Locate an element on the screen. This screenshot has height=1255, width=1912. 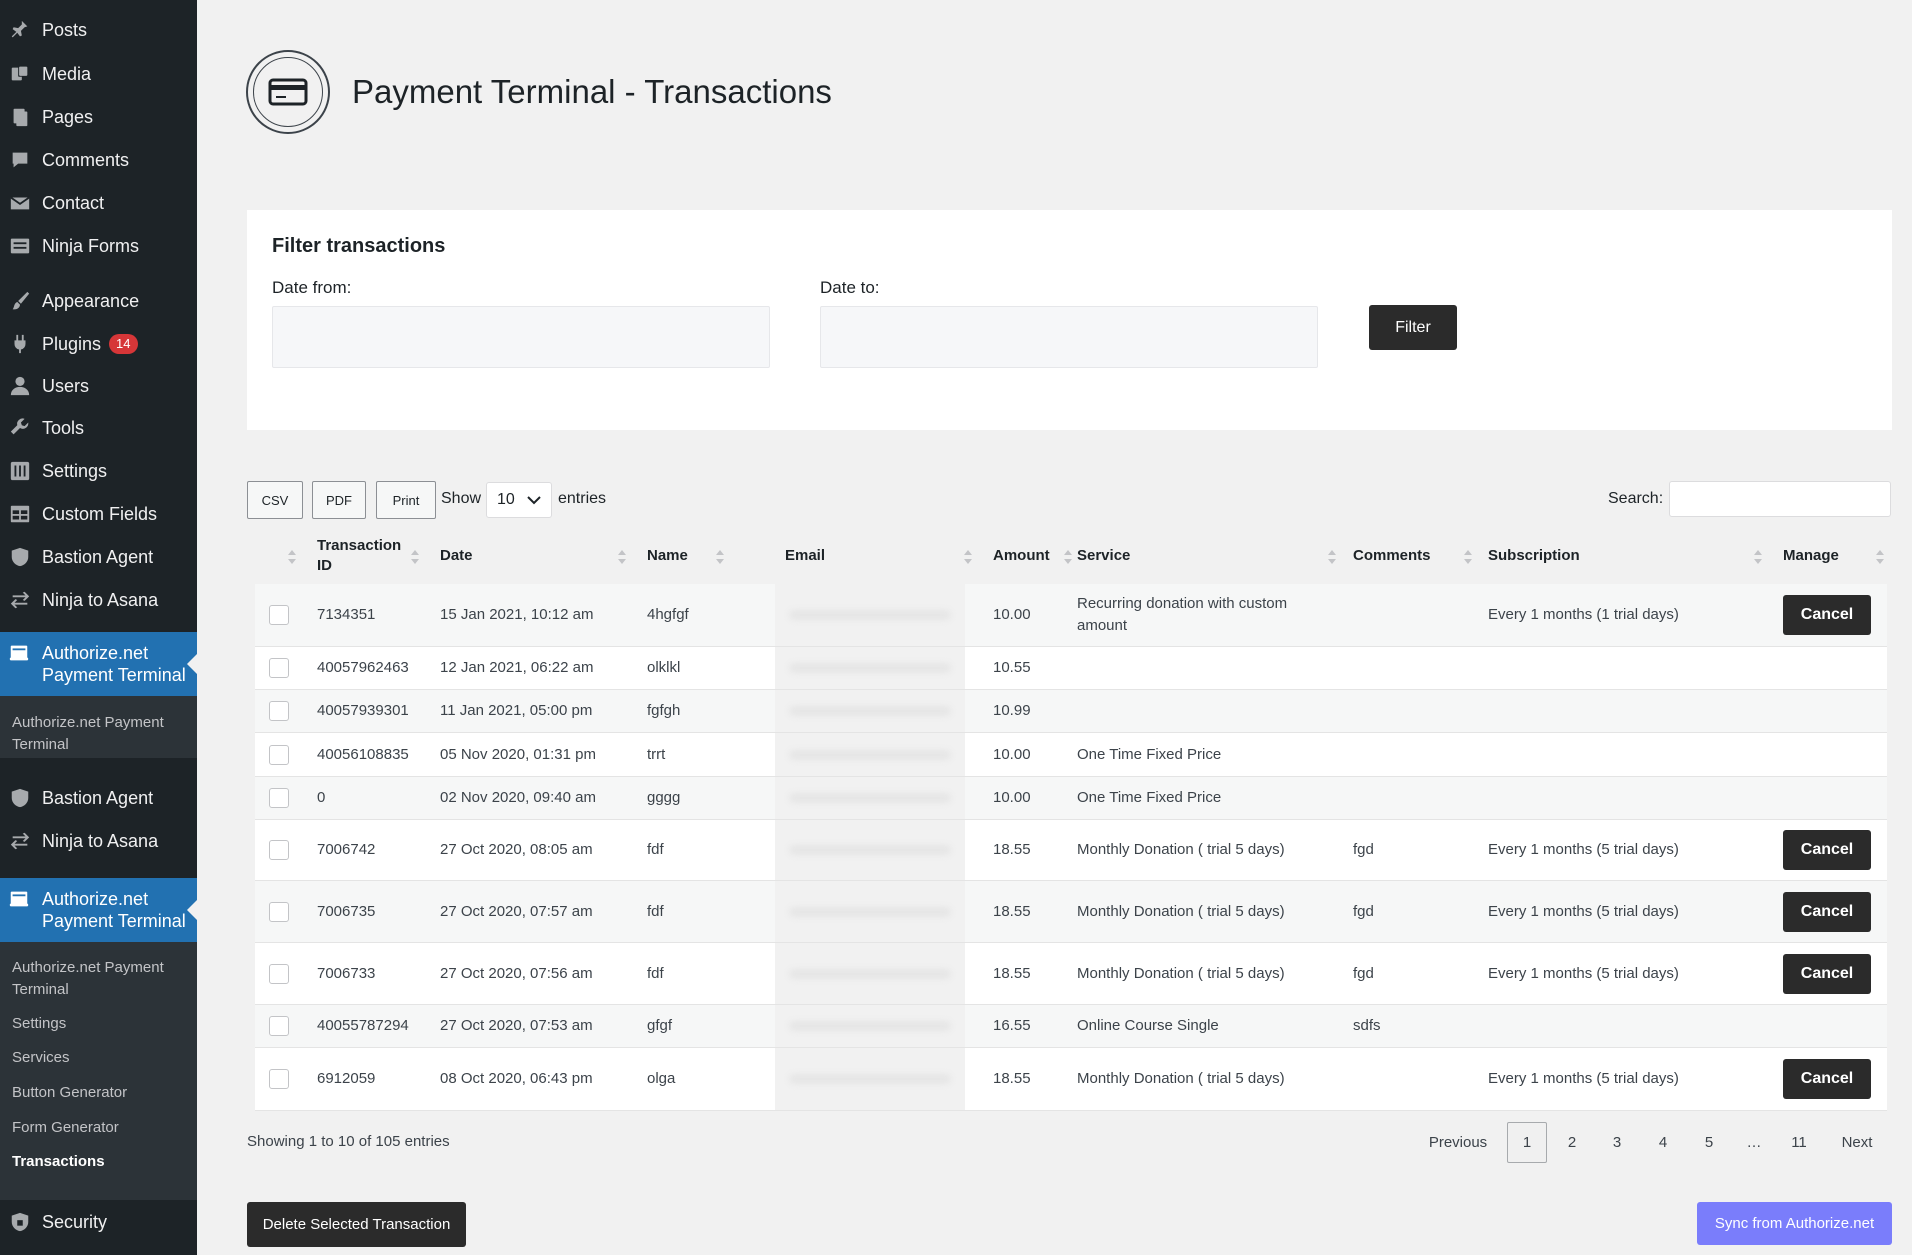
csv-button: CSV is located at coordinates (275, 500).